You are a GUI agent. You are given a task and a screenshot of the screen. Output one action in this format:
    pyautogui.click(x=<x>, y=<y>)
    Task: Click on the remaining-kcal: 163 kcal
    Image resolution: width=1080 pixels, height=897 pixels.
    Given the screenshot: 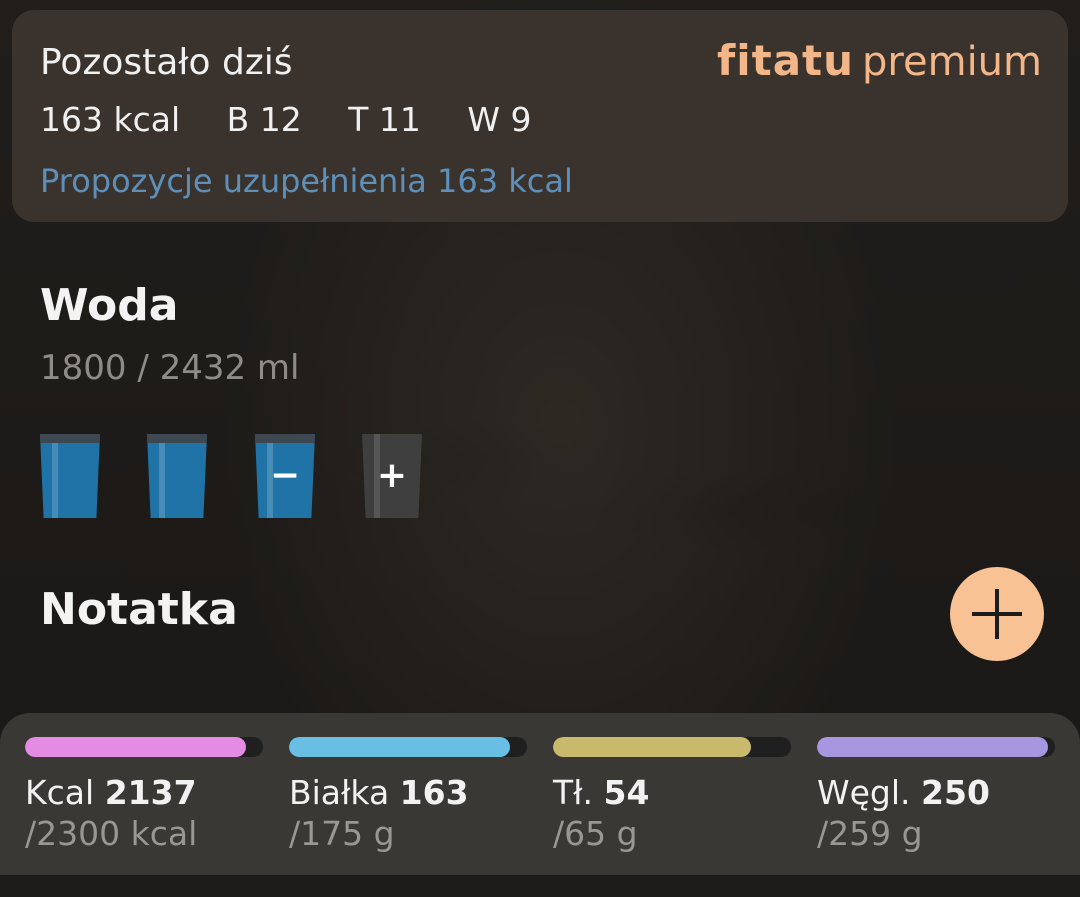 What is the action you would take?
    pyautogui.click(x=110, y=119)
    